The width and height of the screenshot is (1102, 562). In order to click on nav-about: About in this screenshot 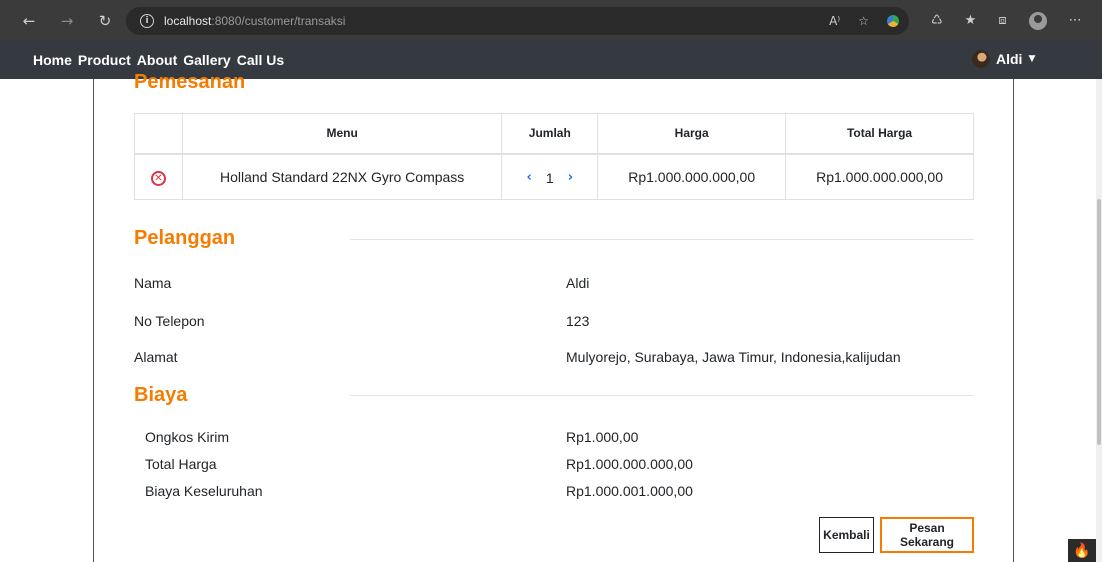, I will do `click(157, 60)`.